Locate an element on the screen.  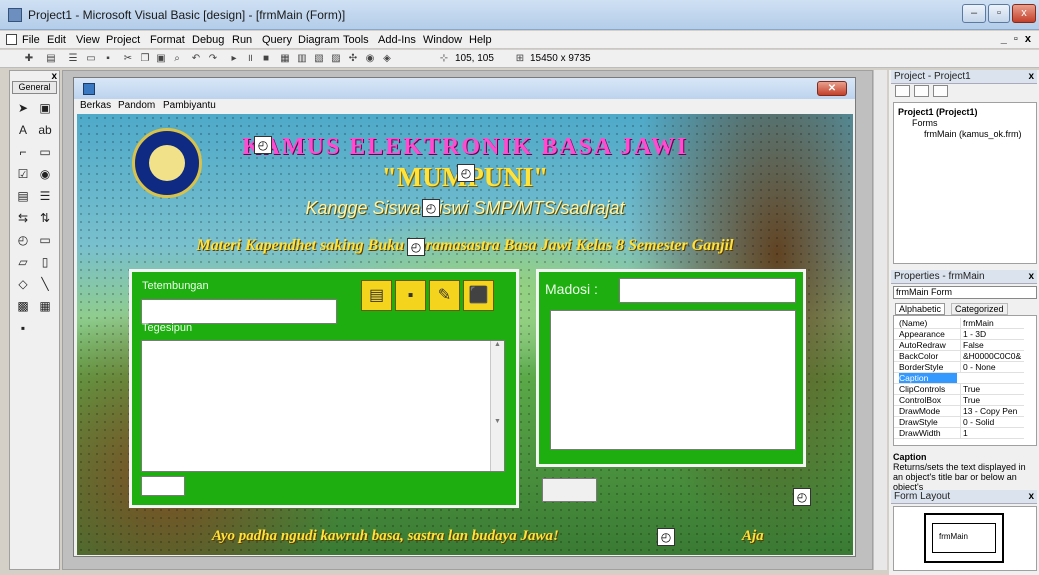
combobox-tool-icon: ▤ is located at coordinates (23, 196).